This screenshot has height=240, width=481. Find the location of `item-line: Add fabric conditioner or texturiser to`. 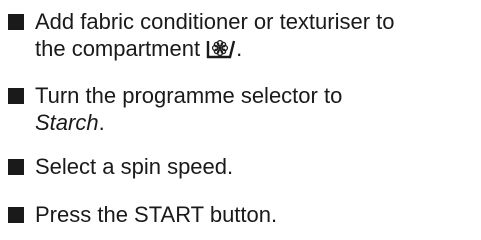

item-line: Add fabric conditioner or texturiser to is located at coordinates (215, 21).